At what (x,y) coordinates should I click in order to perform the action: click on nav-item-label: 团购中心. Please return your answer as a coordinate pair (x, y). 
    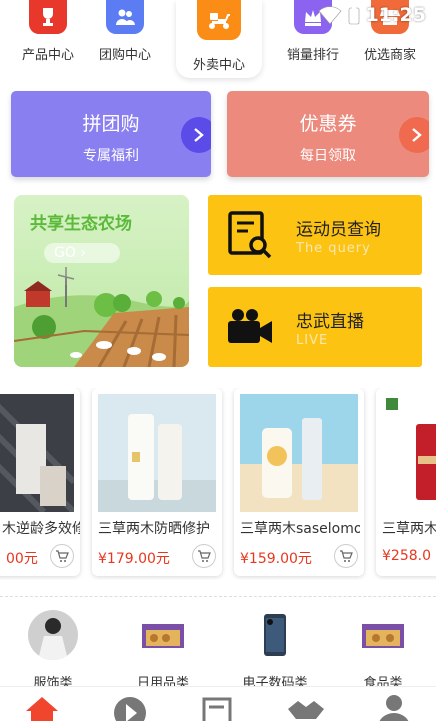
    Looking at the image, I should click on (124, 55).